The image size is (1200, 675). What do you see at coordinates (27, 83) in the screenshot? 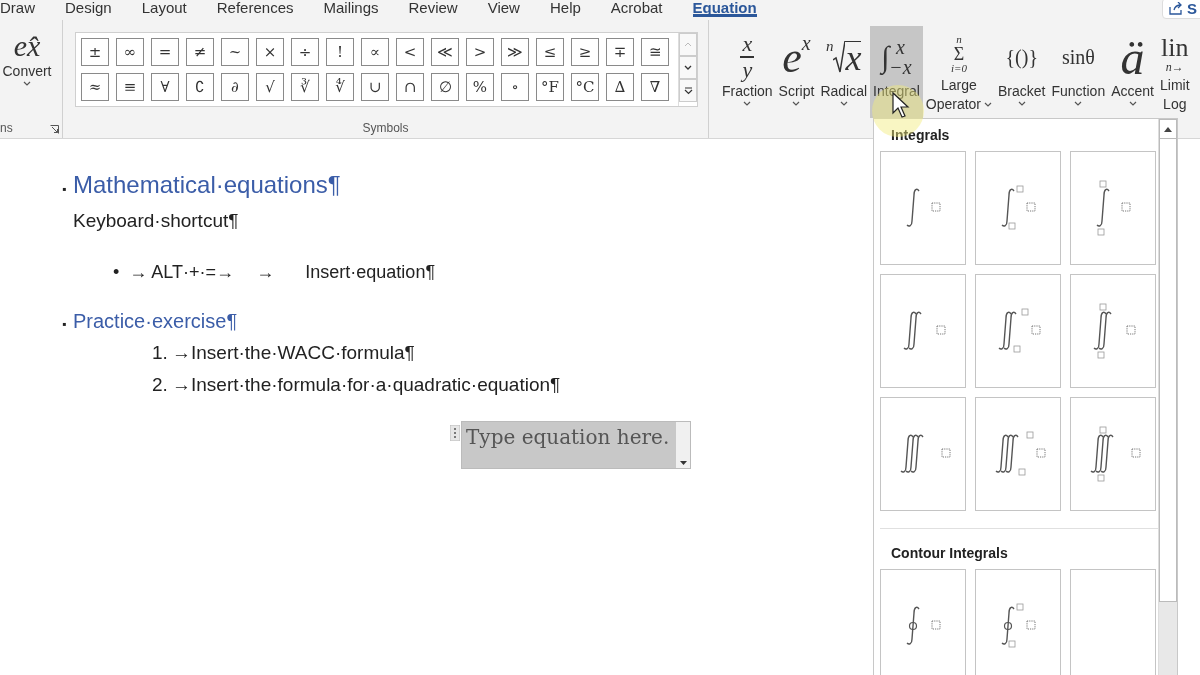
I see `chevron-icon` at bounding box center [27, 83].